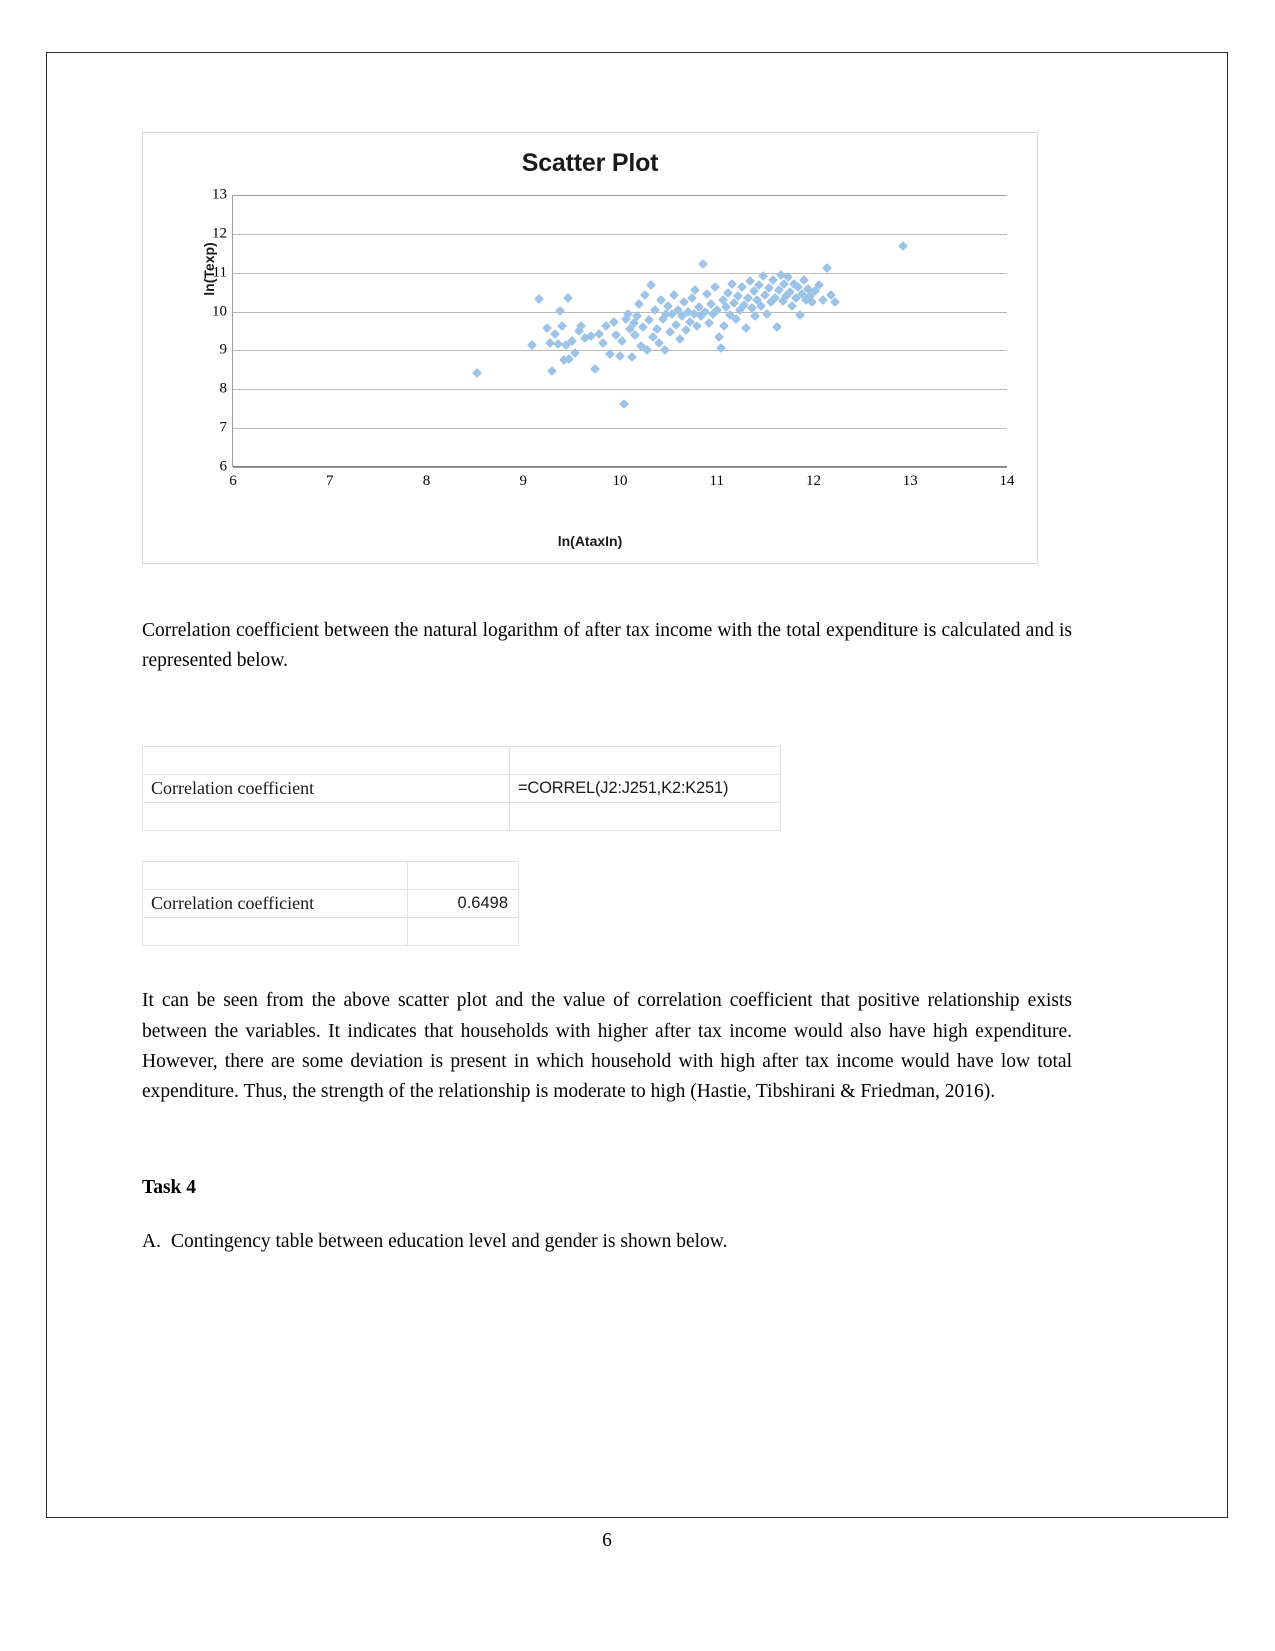 Image resolution: width=1275 pixels, height=1651 pixels. What do you see at coordinates (330, 481) in the screenshot?
I see `x-axis-tick-label: 7` at bounding box center [330, 481].